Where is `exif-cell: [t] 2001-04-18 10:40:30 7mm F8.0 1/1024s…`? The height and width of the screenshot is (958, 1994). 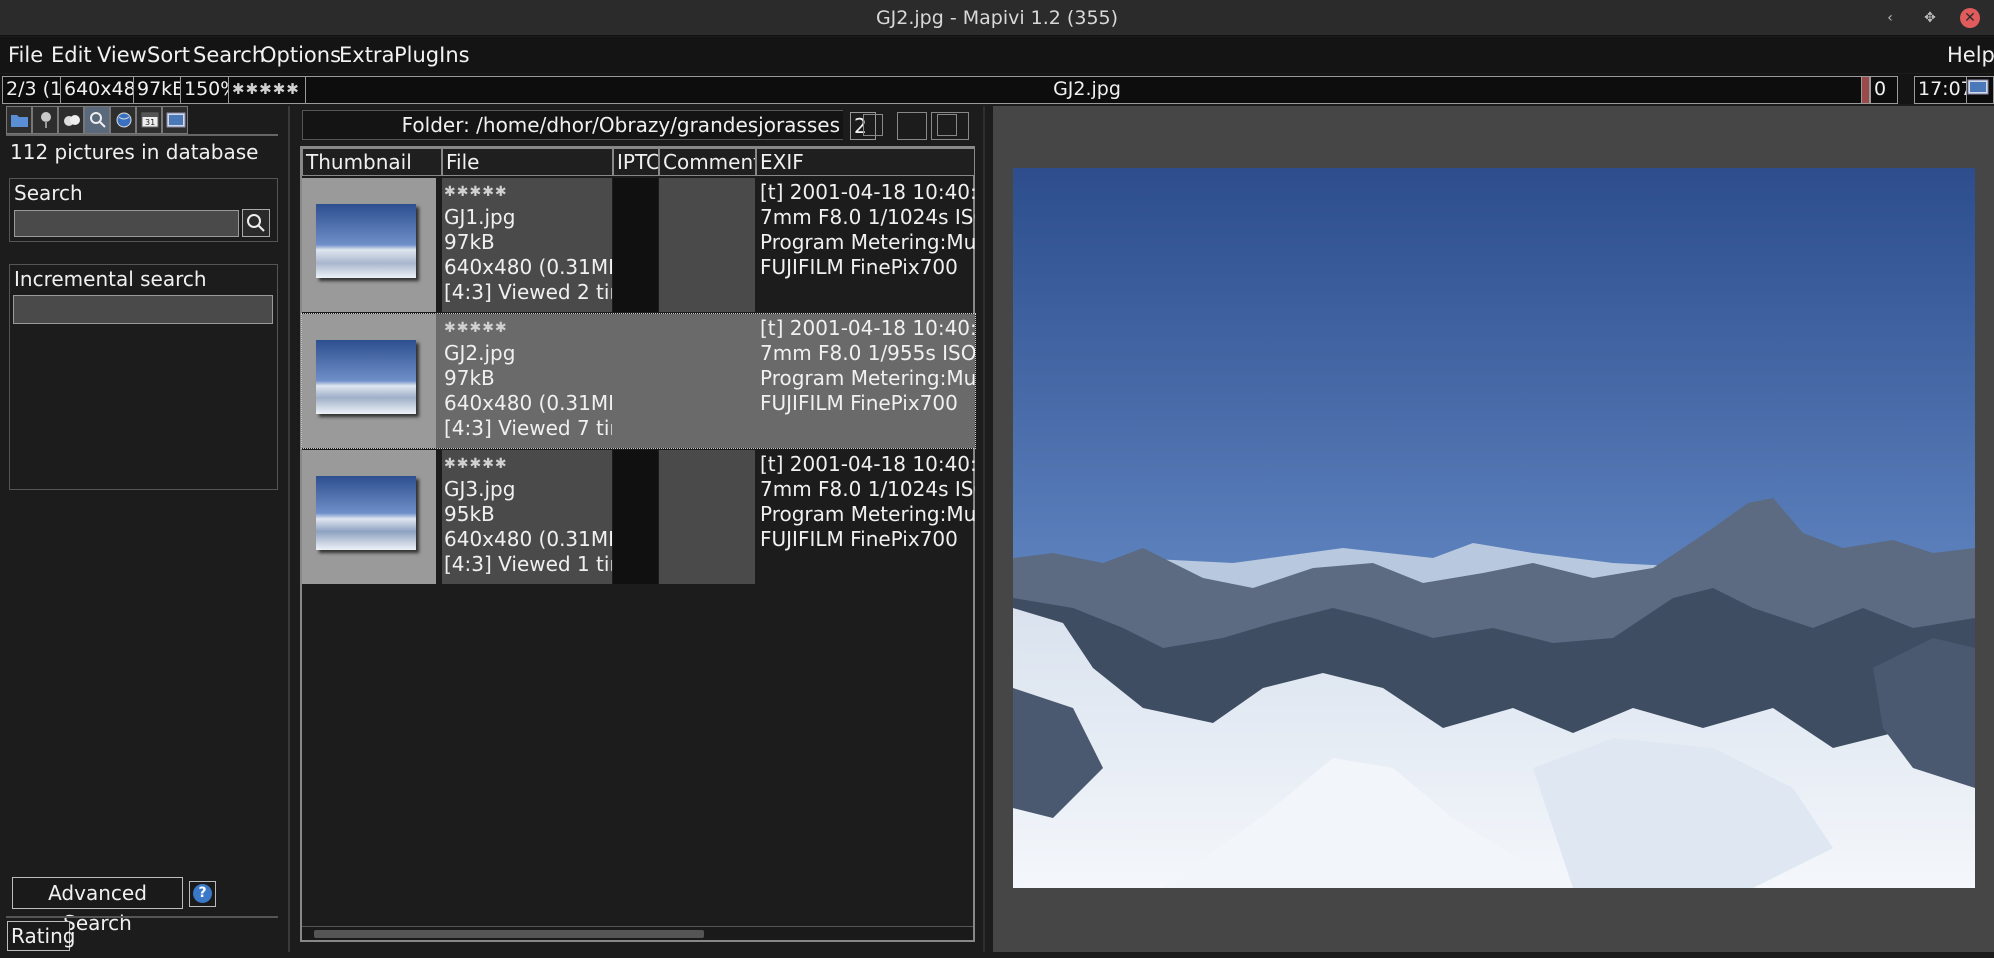
exif-cell: [t] 2001-04-18 10:40:30 7mm F8.0 1/1024s… is located at coordinates (866, 517).